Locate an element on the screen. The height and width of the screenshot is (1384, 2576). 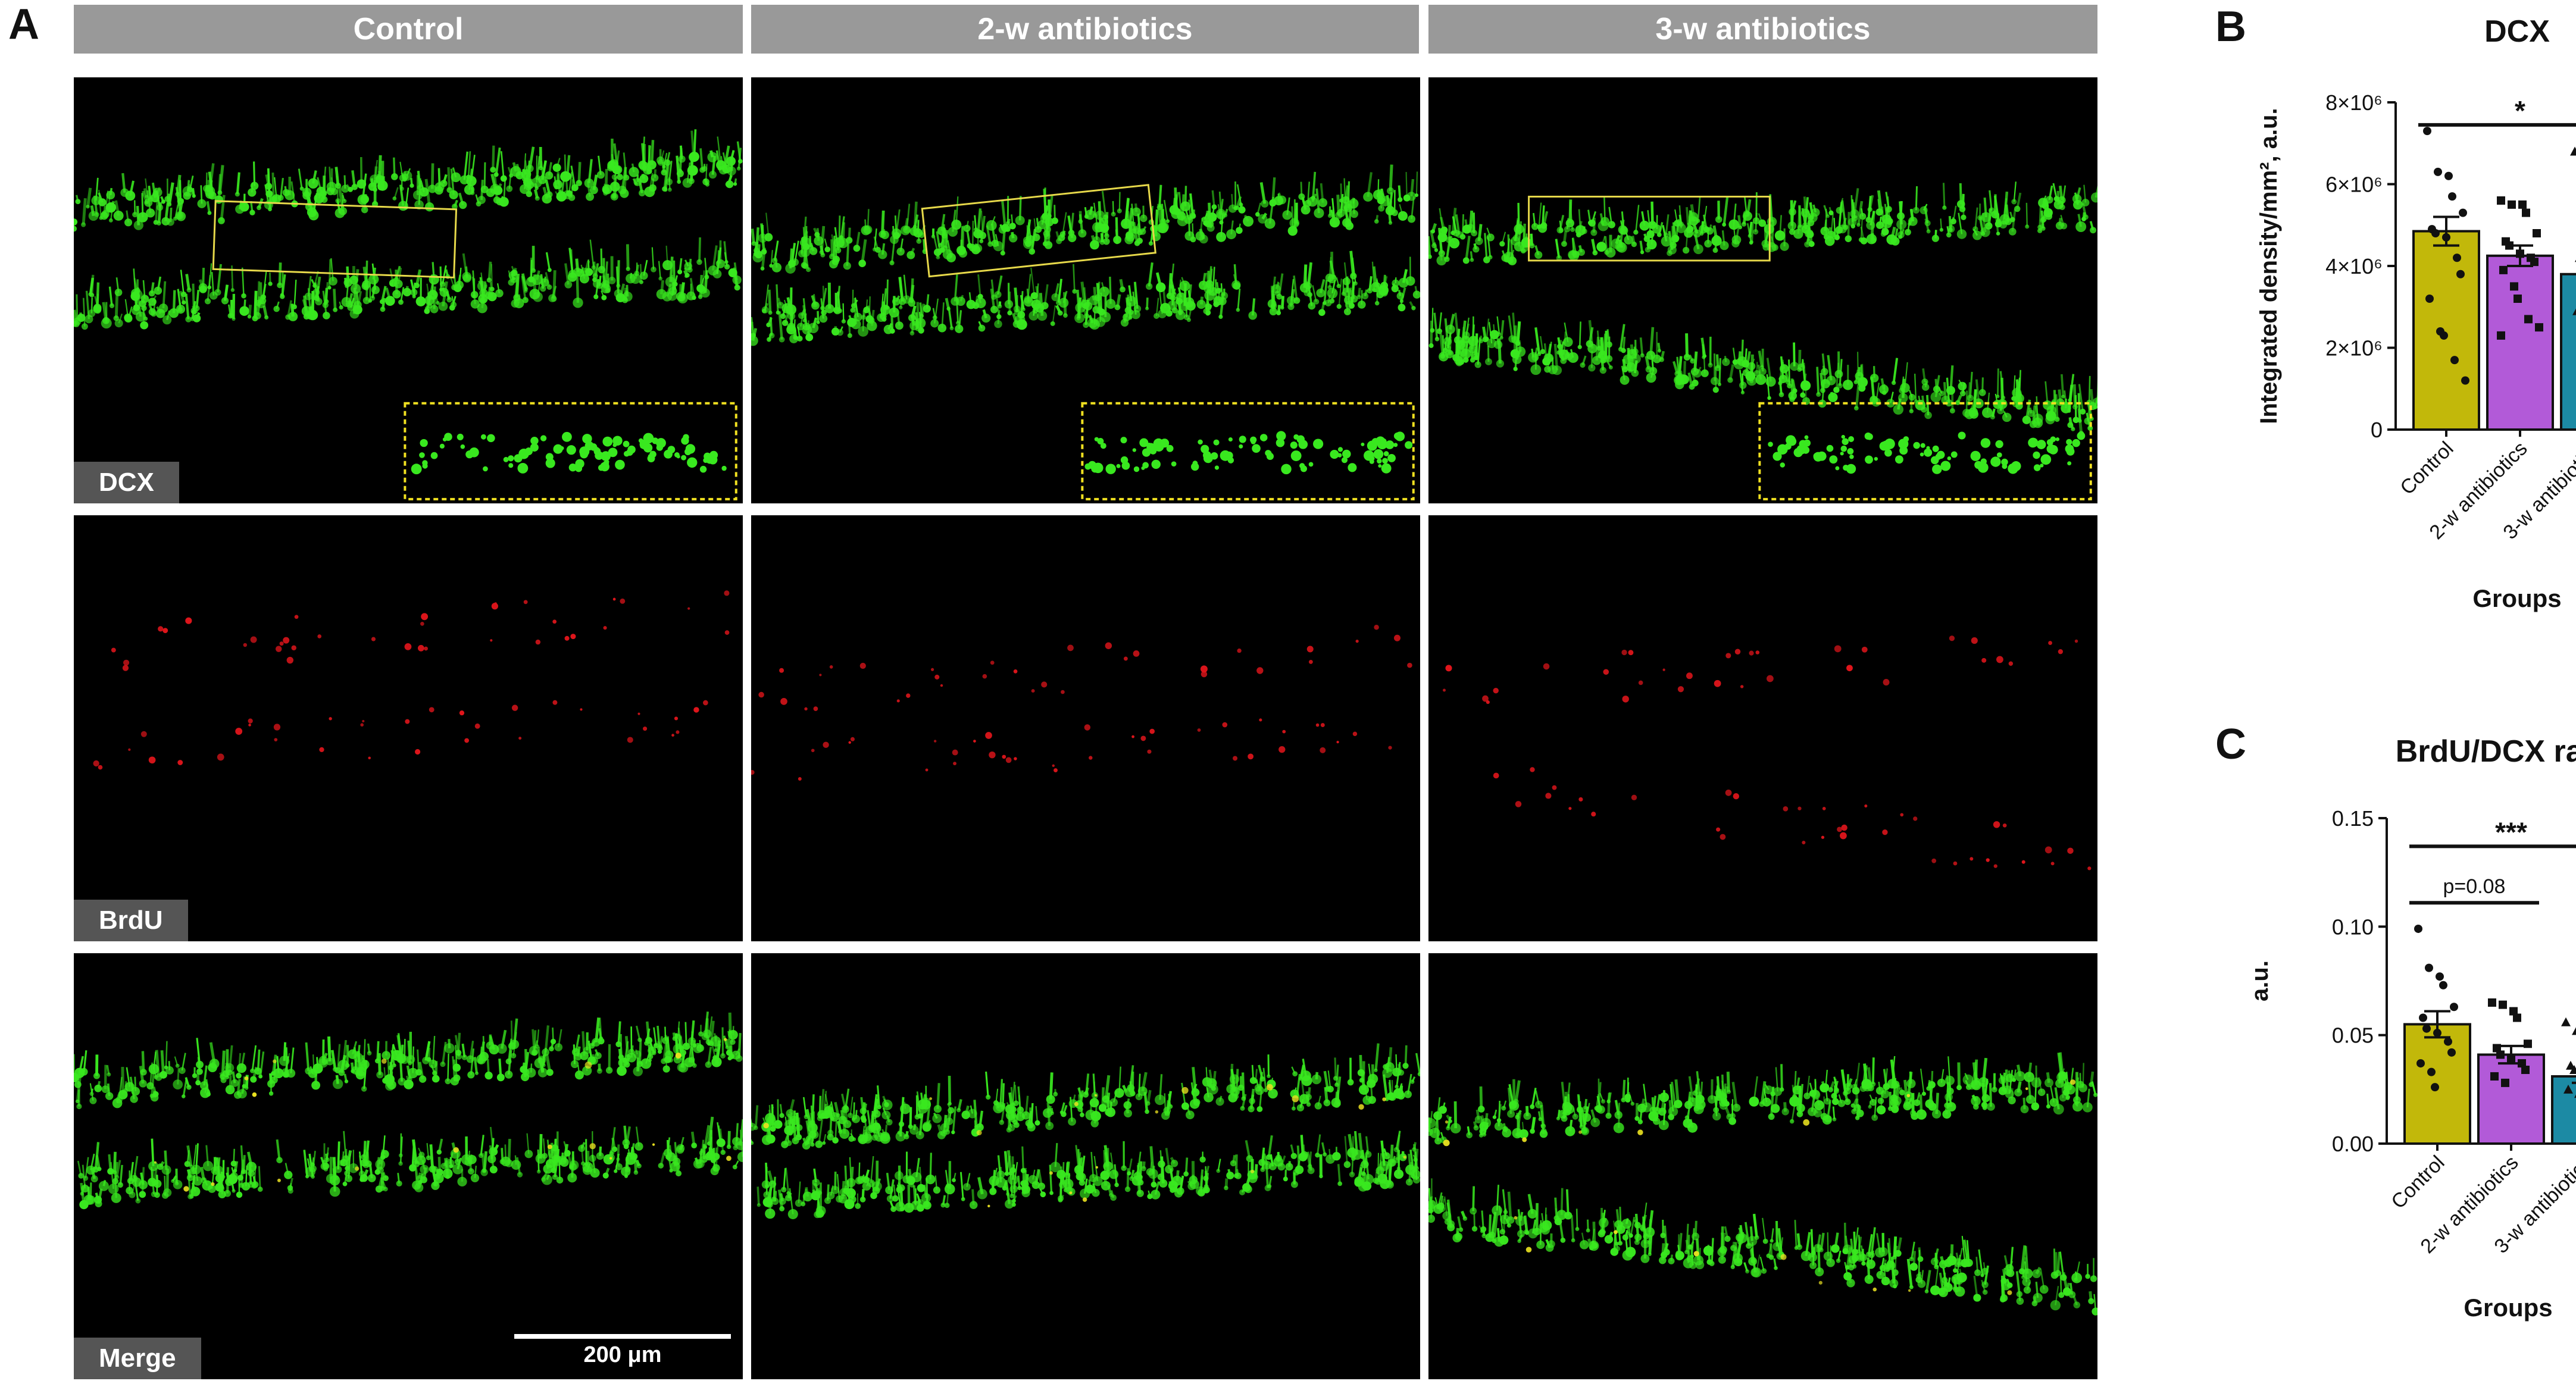
scale-bar-line is located at coordinates (622, 1336).